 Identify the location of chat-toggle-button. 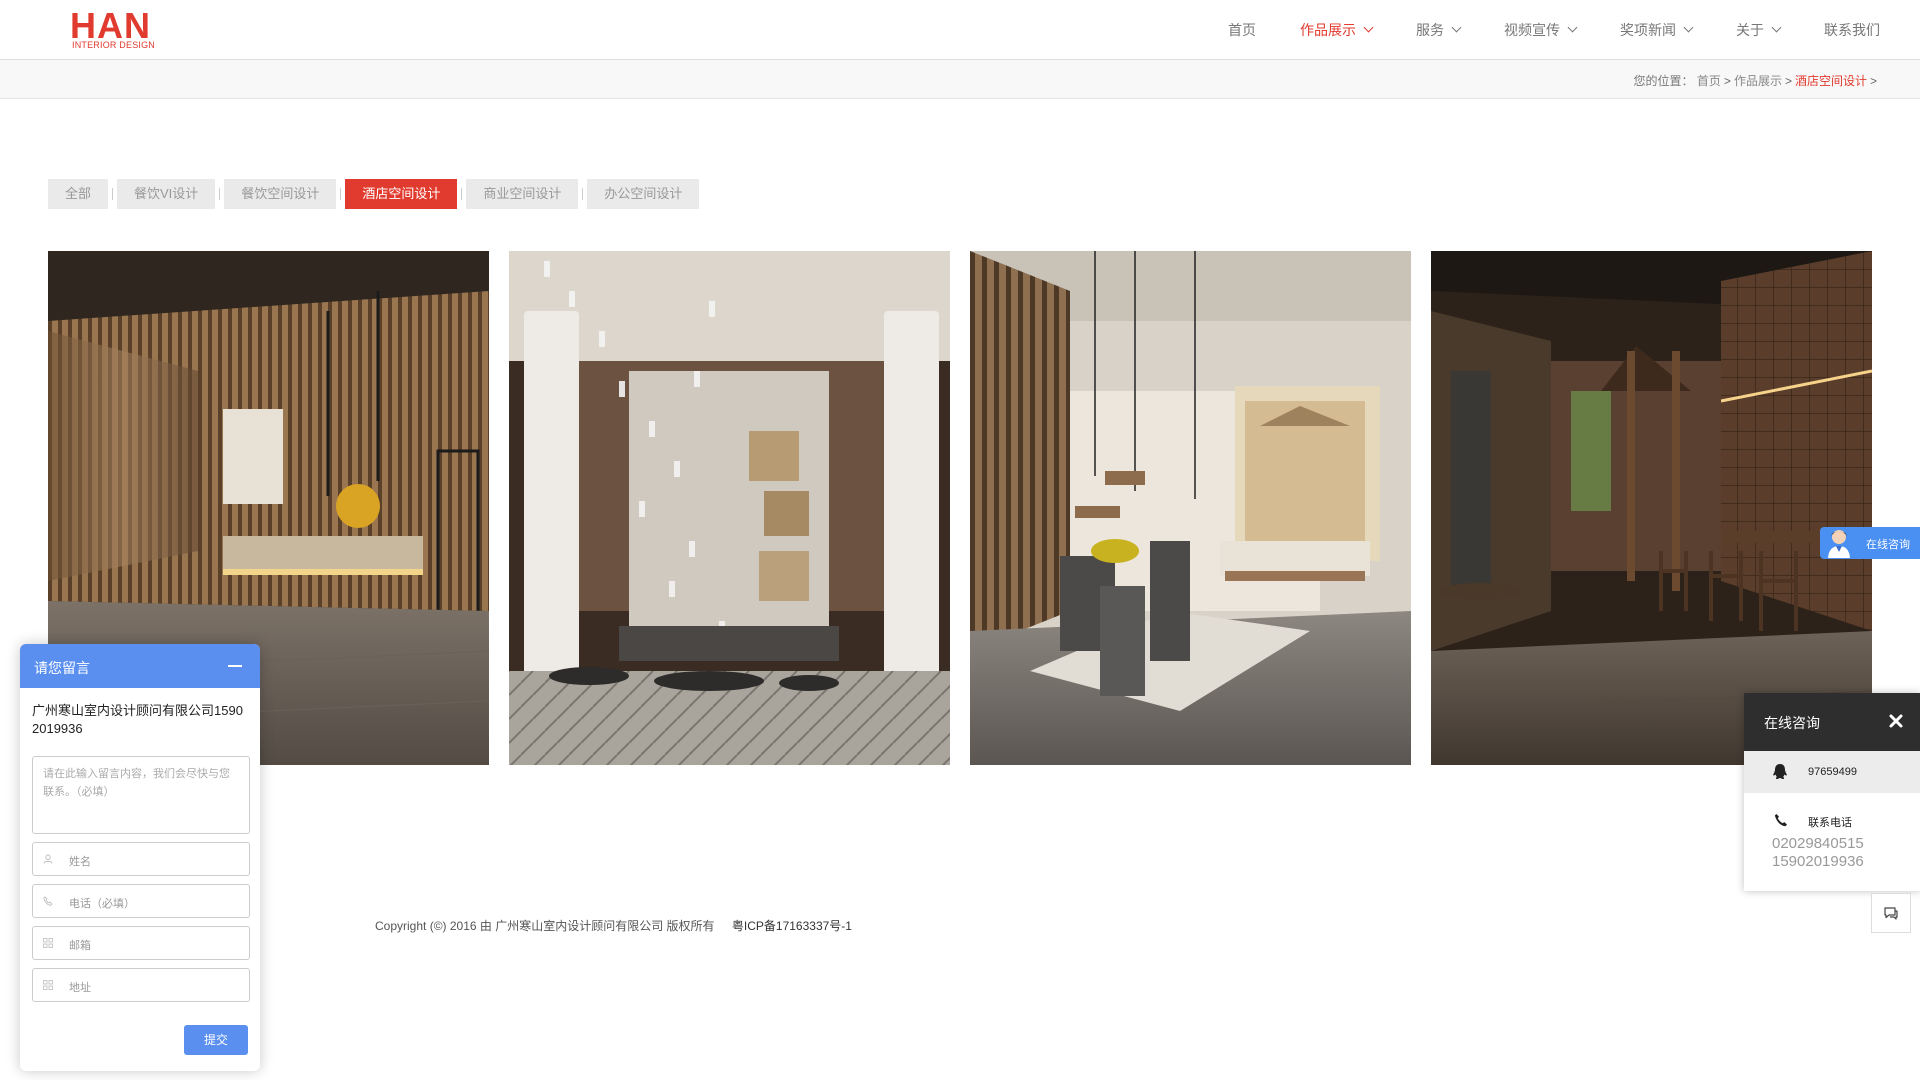
(1891, 913).